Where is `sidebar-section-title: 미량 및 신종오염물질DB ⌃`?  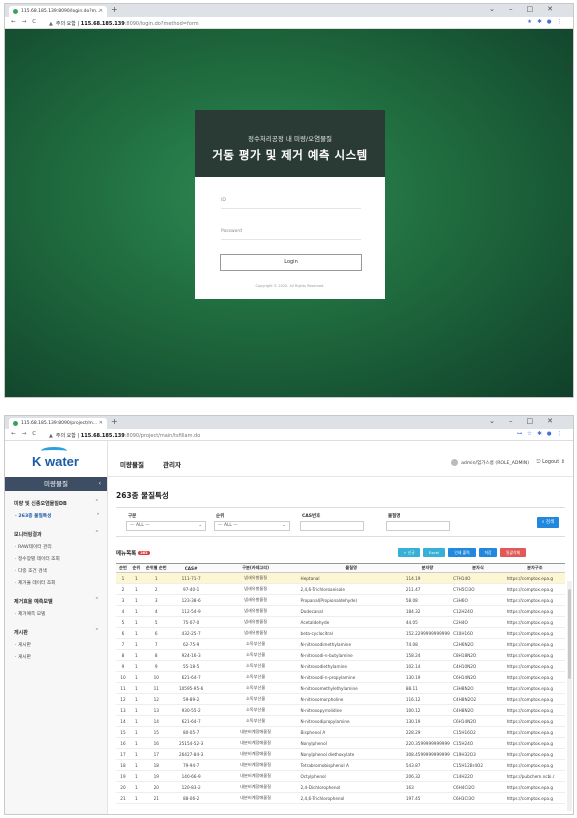
sidebar-section-title: 미량 및 신종오염물질DB ⌃ is located at coordinates (56, 503).